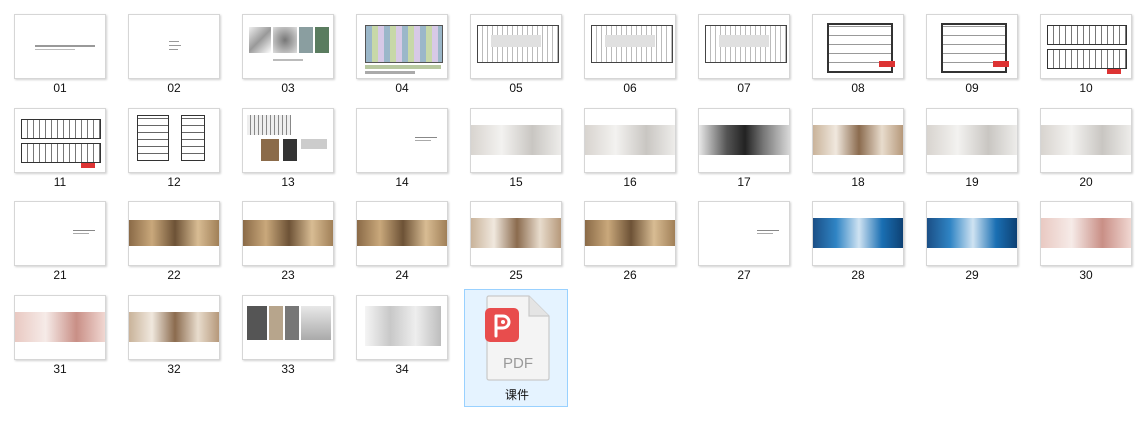 Image resolution: width=1146 pixels, height=427 pixels. I want to click on file-item: 03, so click(288, 58).